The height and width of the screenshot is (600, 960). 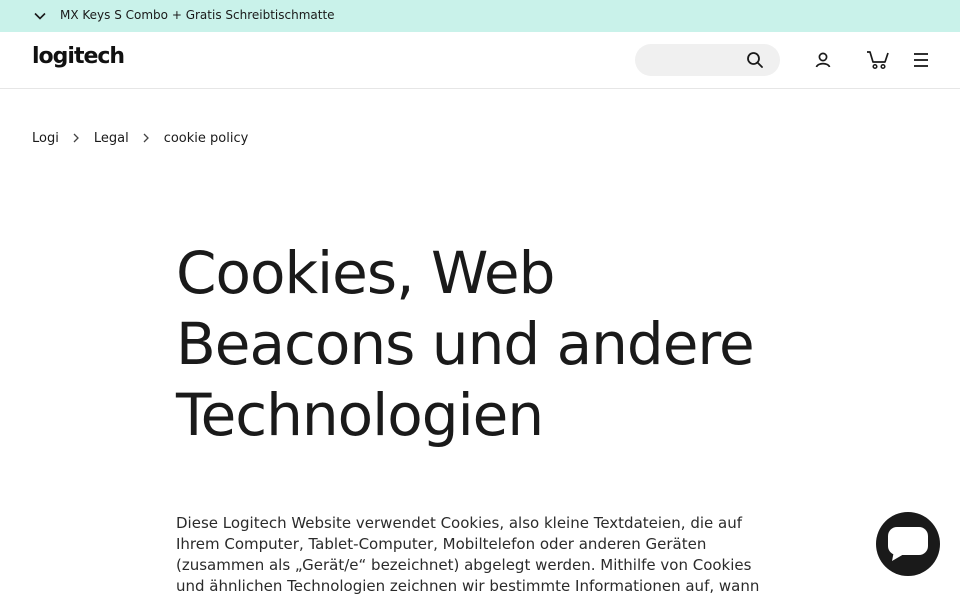 What do you see at coordinates (823, 60) in the screenshot?
I see `user-icon` at bounding box center [823, 60].